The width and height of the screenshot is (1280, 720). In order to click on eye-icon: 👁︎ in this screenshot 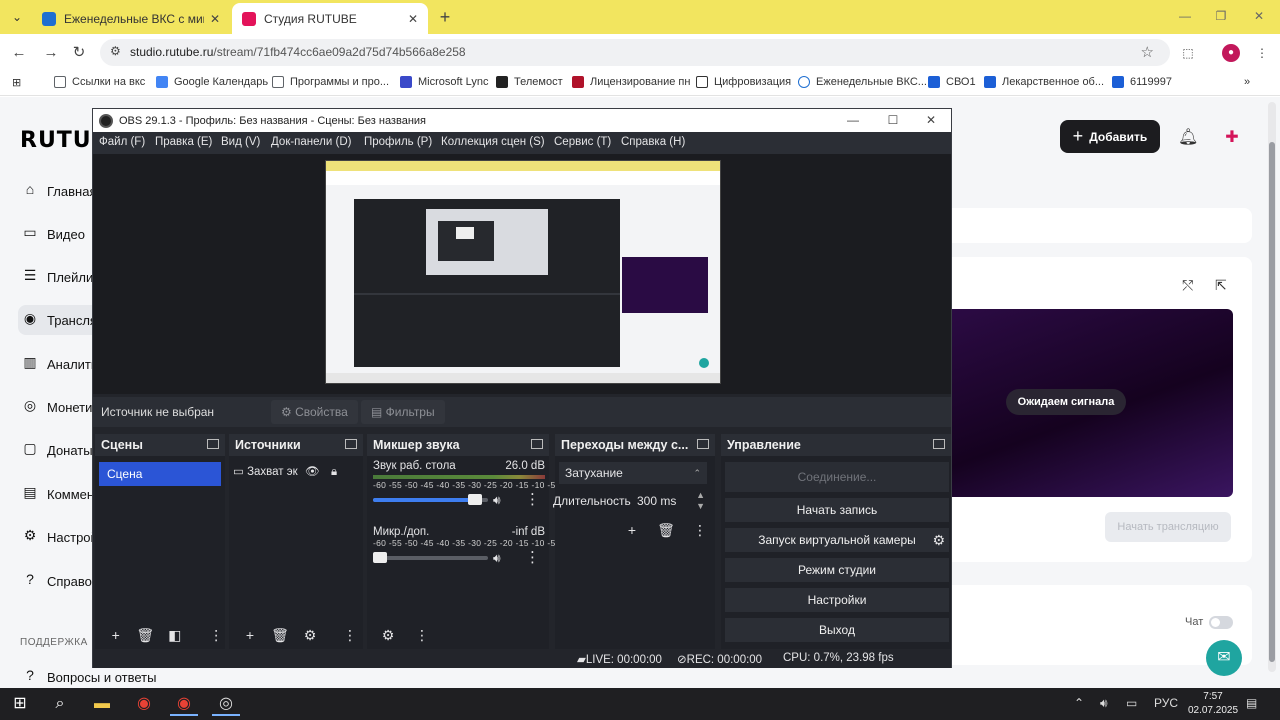, I will do `click(312, 472)`.